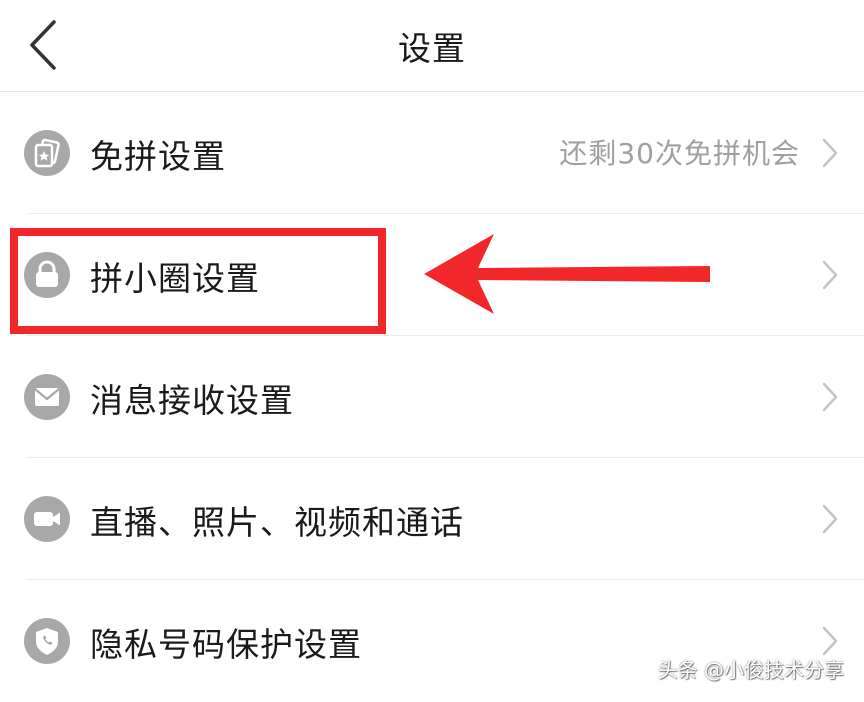 The image size is (864, 702). Describe the element at coordinates (175, 278) in the screenshot. I see `settings-item-label: 拼小圈设置` at that location.